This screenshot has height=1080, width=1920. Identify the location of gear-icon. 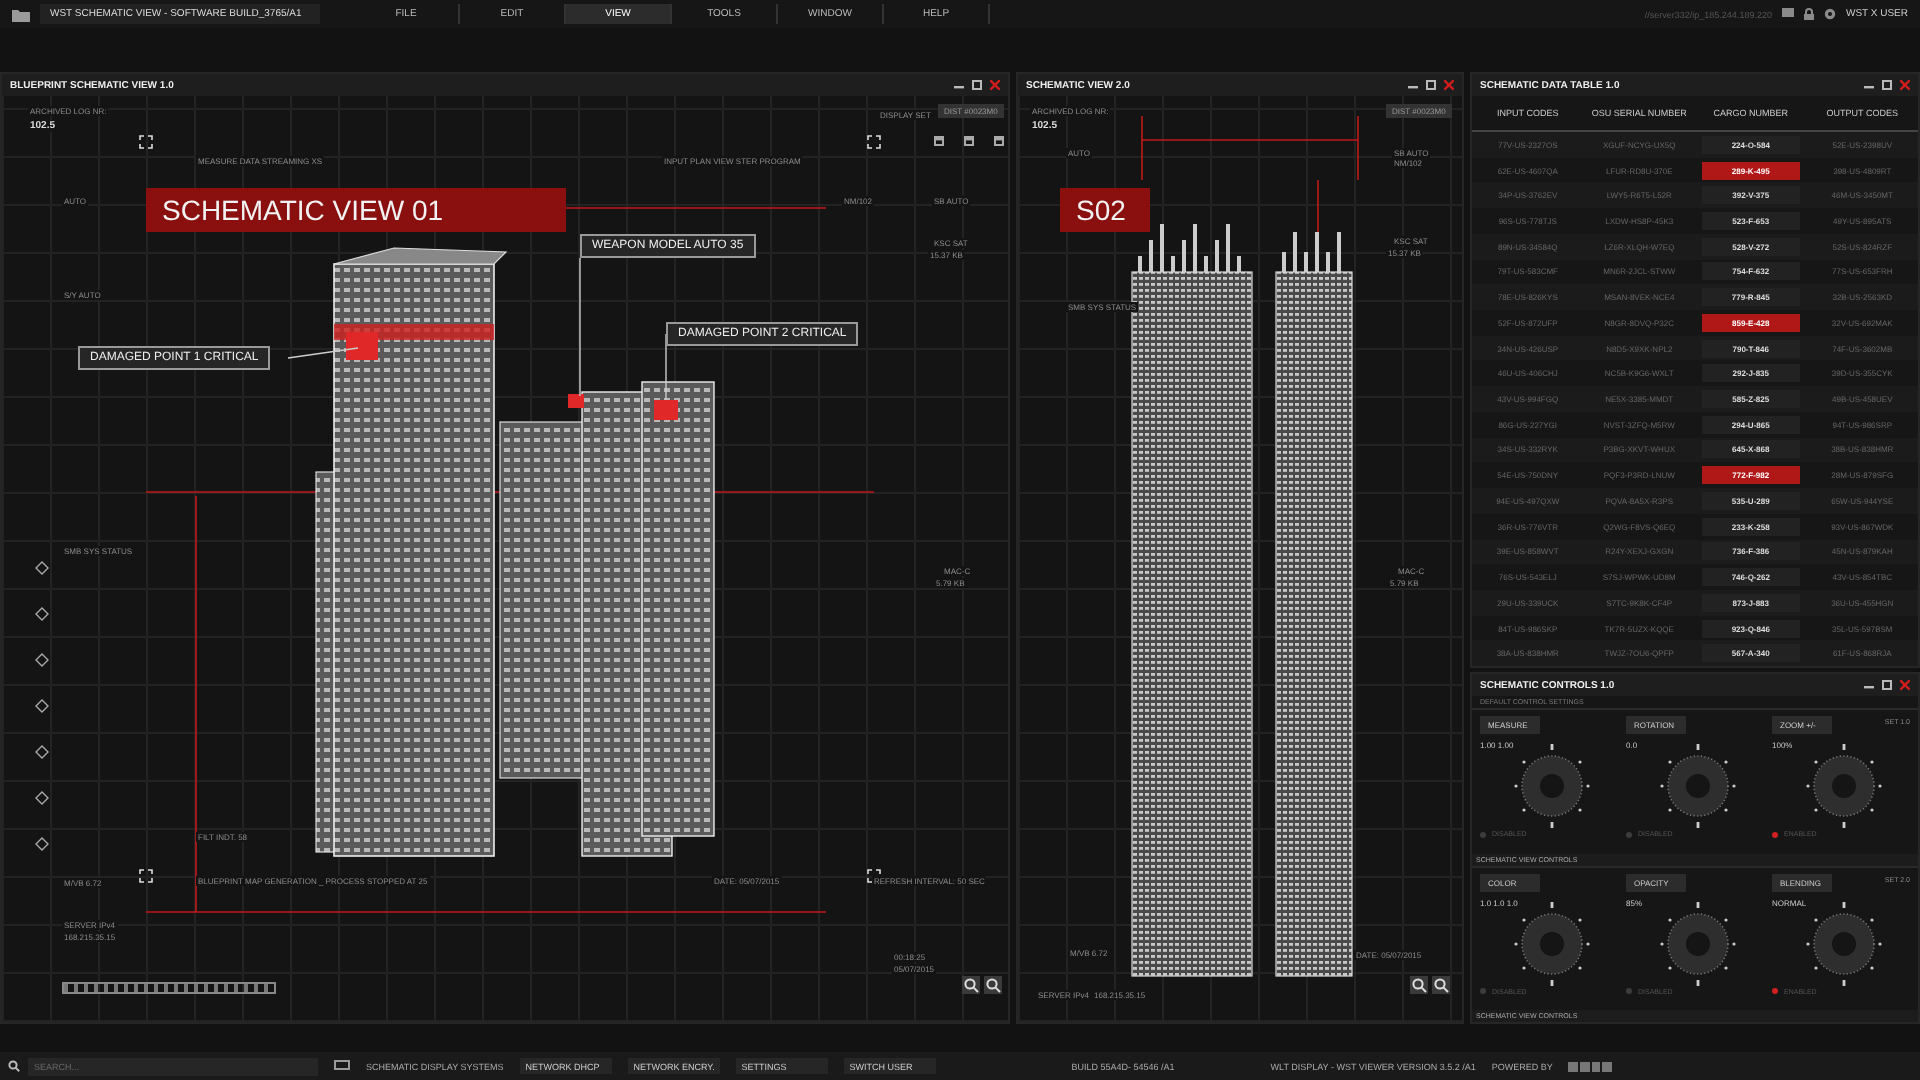
(1829, 14).